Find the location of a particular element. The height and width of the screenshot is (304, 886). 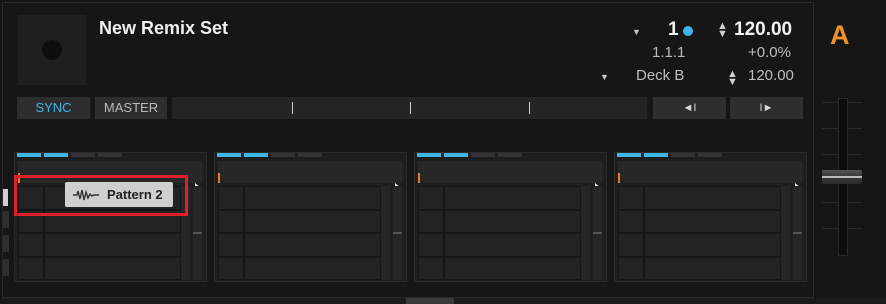

fader-knob is located at coordinates (842, 177).